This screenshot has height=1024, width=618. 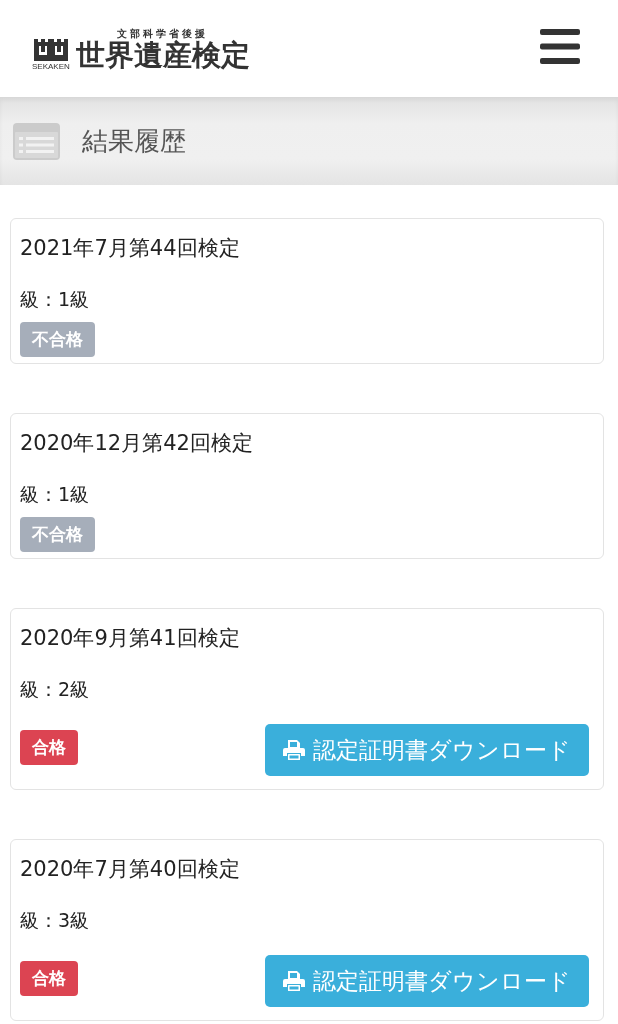 What do you see at coordinates (55, 920) in the screenshot?
I see `grade-text: 級：3級` at bounding box center [55, 920].